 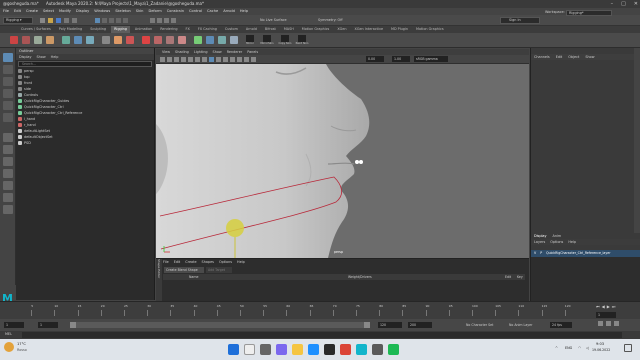 I want to click on edge-icon, so click(x=313, y=349).